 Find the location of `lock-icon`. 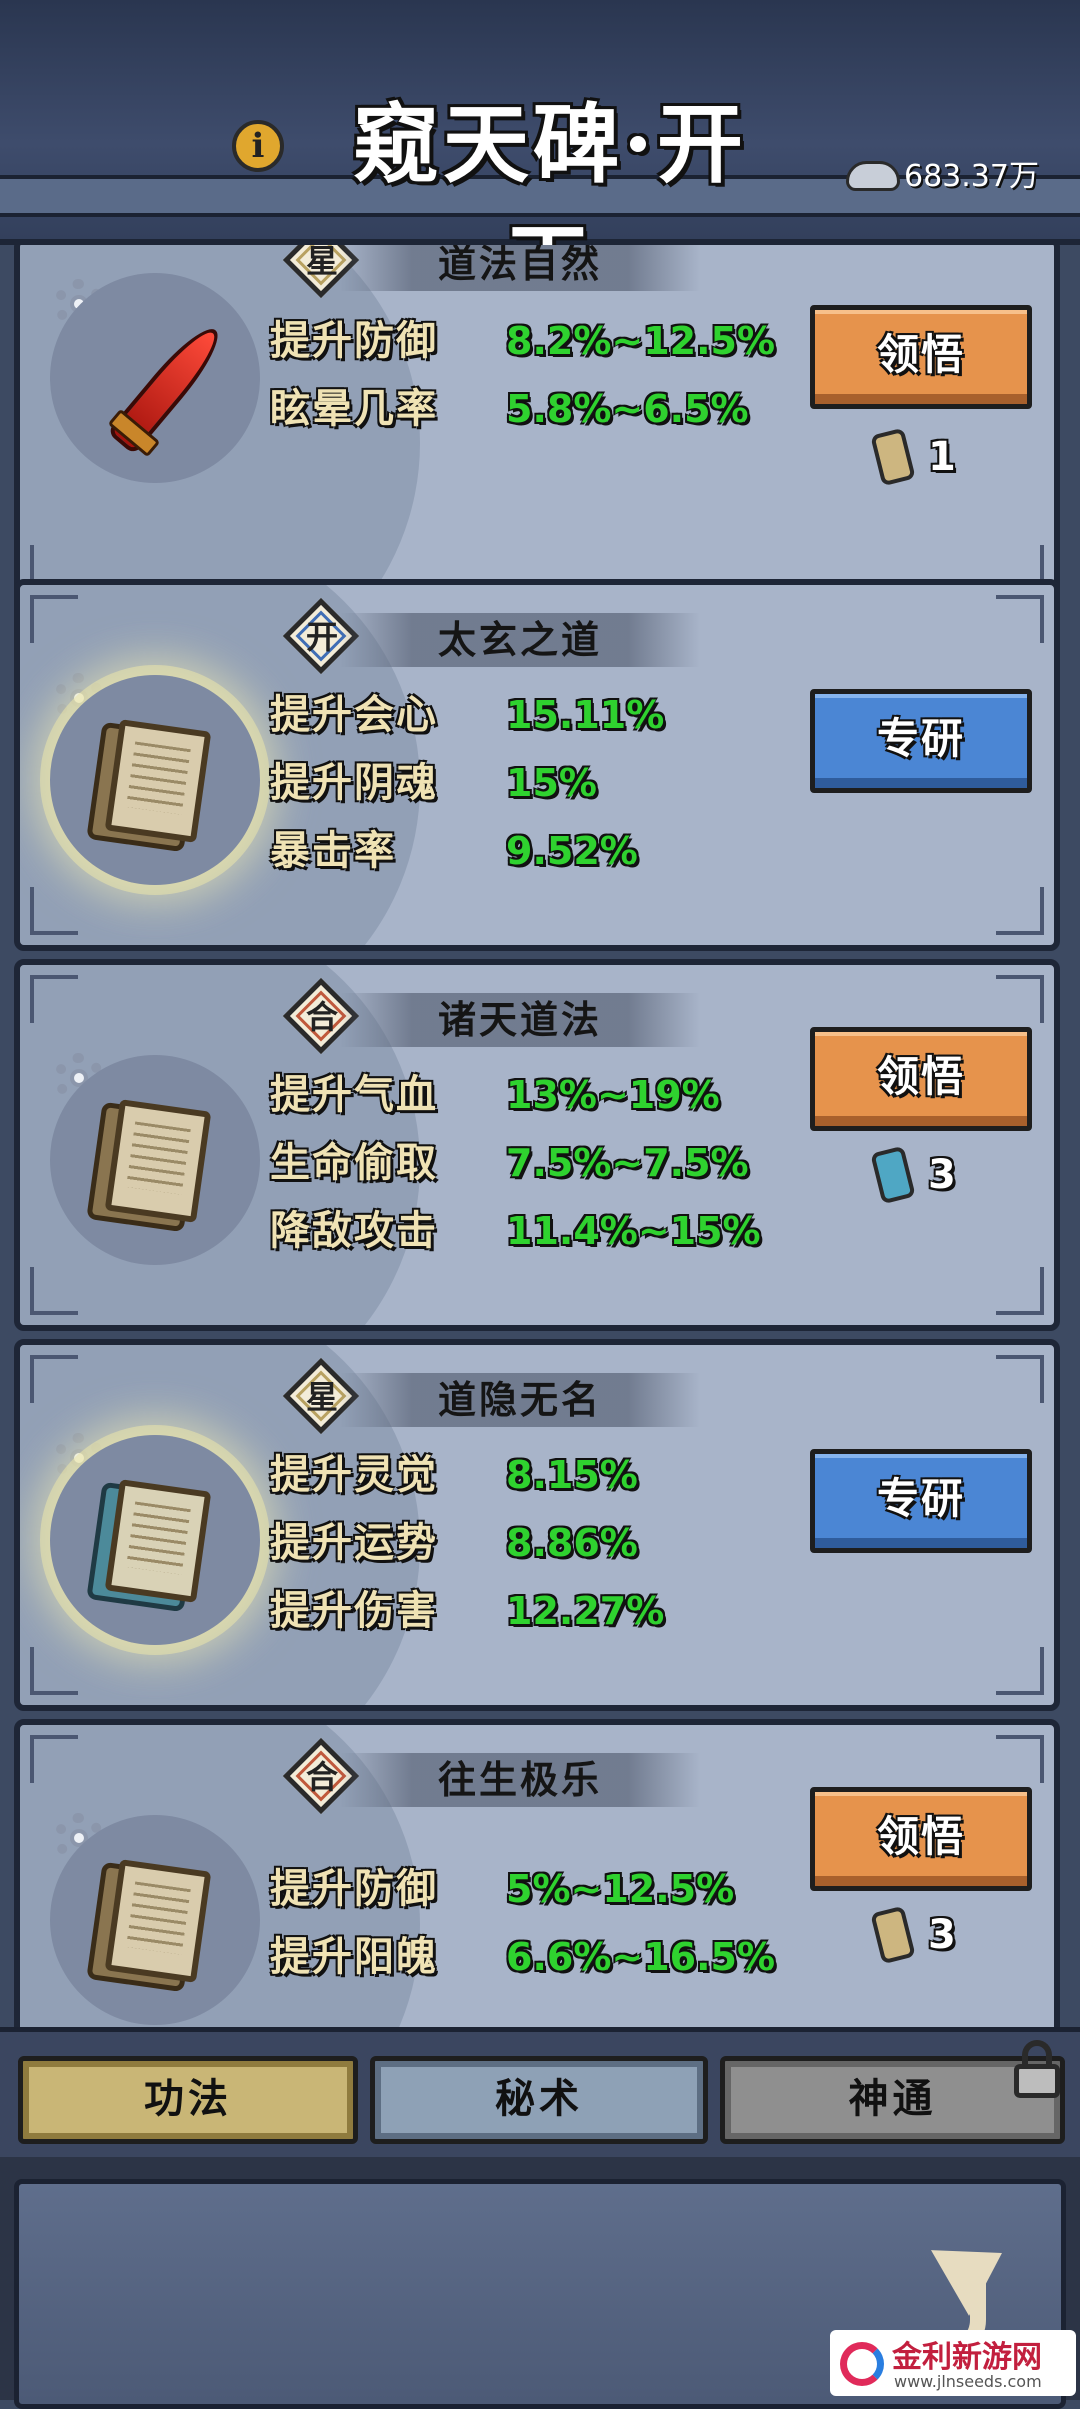

lock-icon is located at coordinates (1037, 2069).